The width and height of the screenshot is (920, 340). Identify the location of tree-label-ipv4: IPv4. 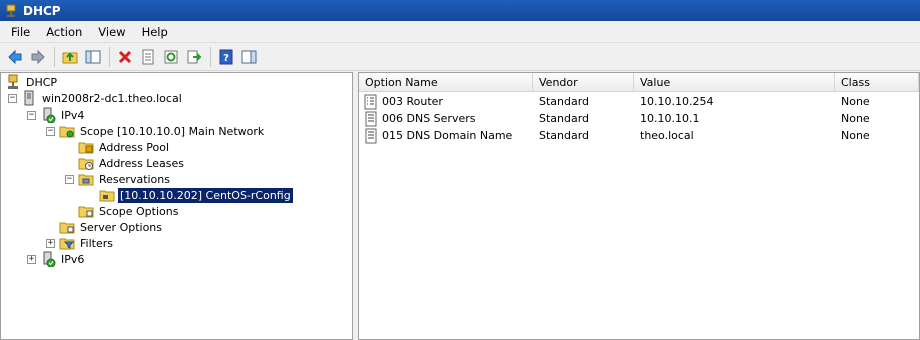
(73, 115).